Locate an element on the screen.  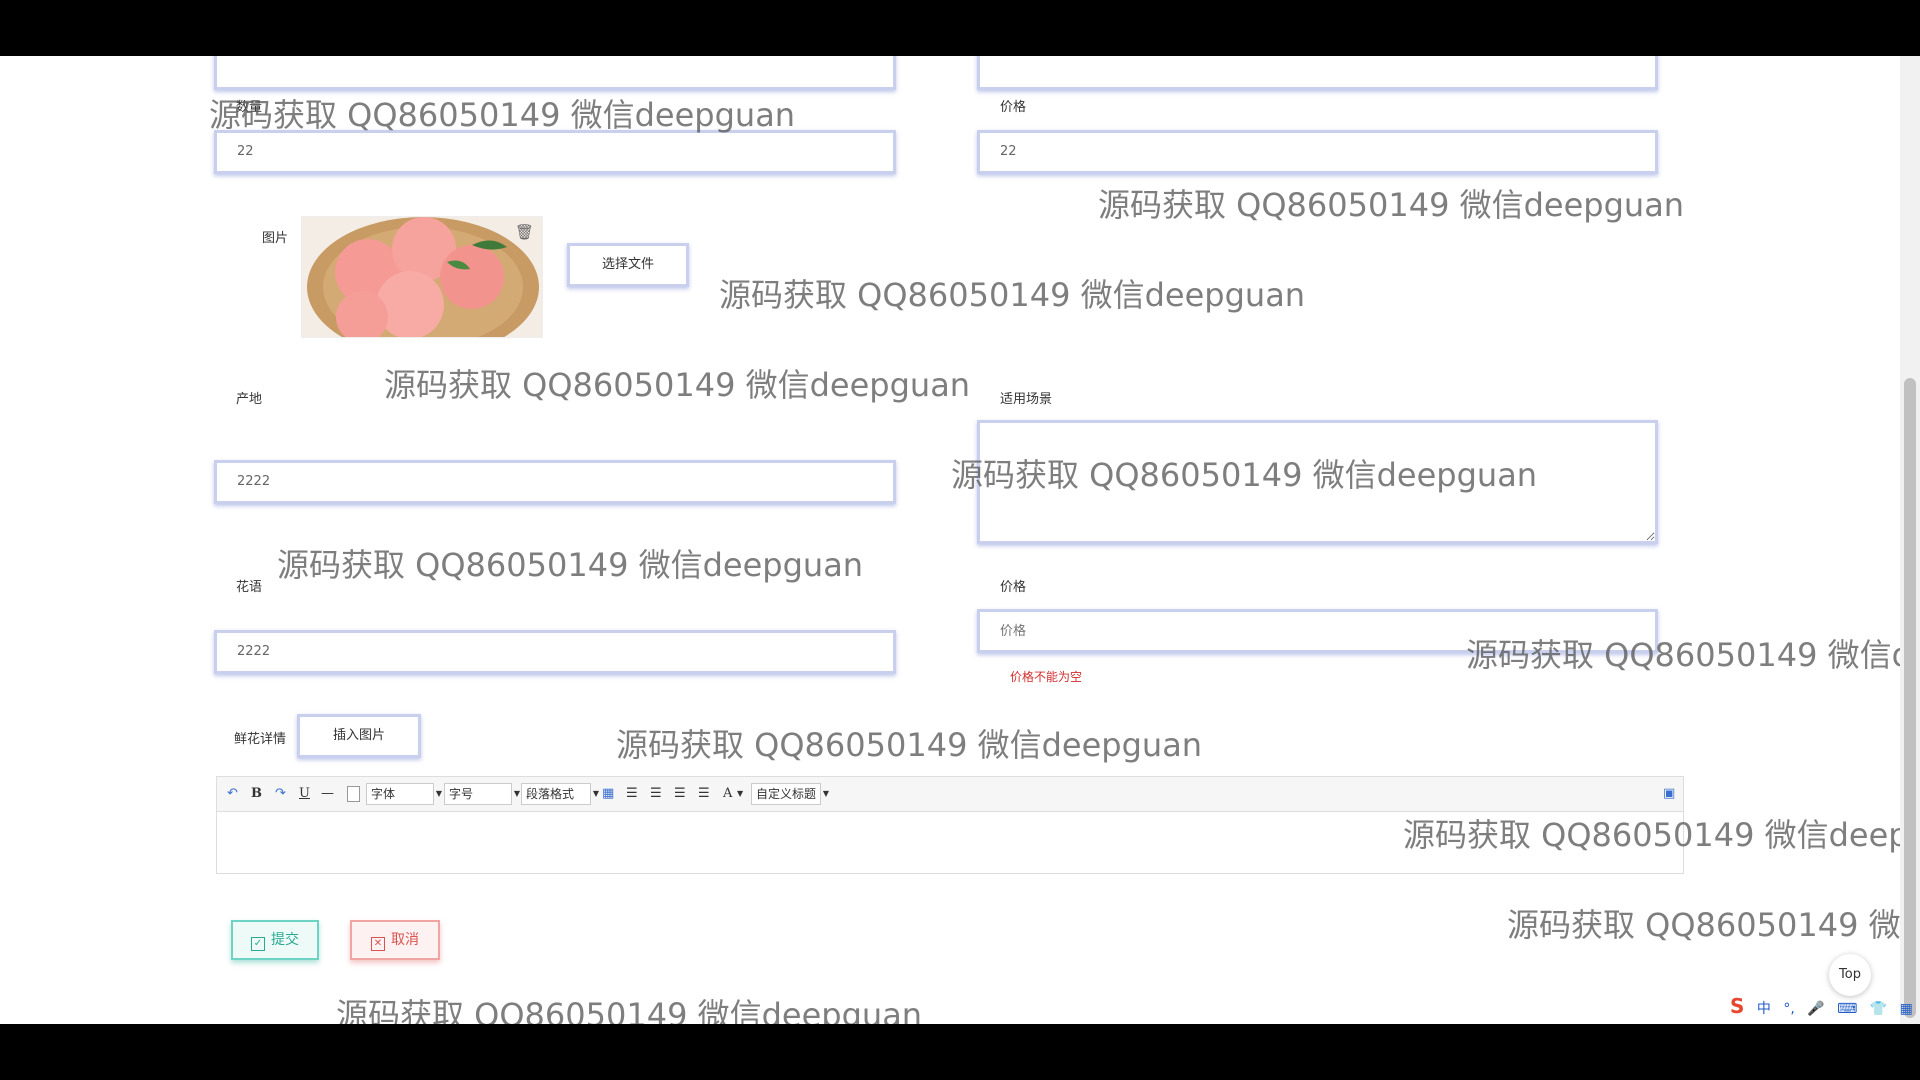
origin-label: 产地 is located at coordinates (249, 399).